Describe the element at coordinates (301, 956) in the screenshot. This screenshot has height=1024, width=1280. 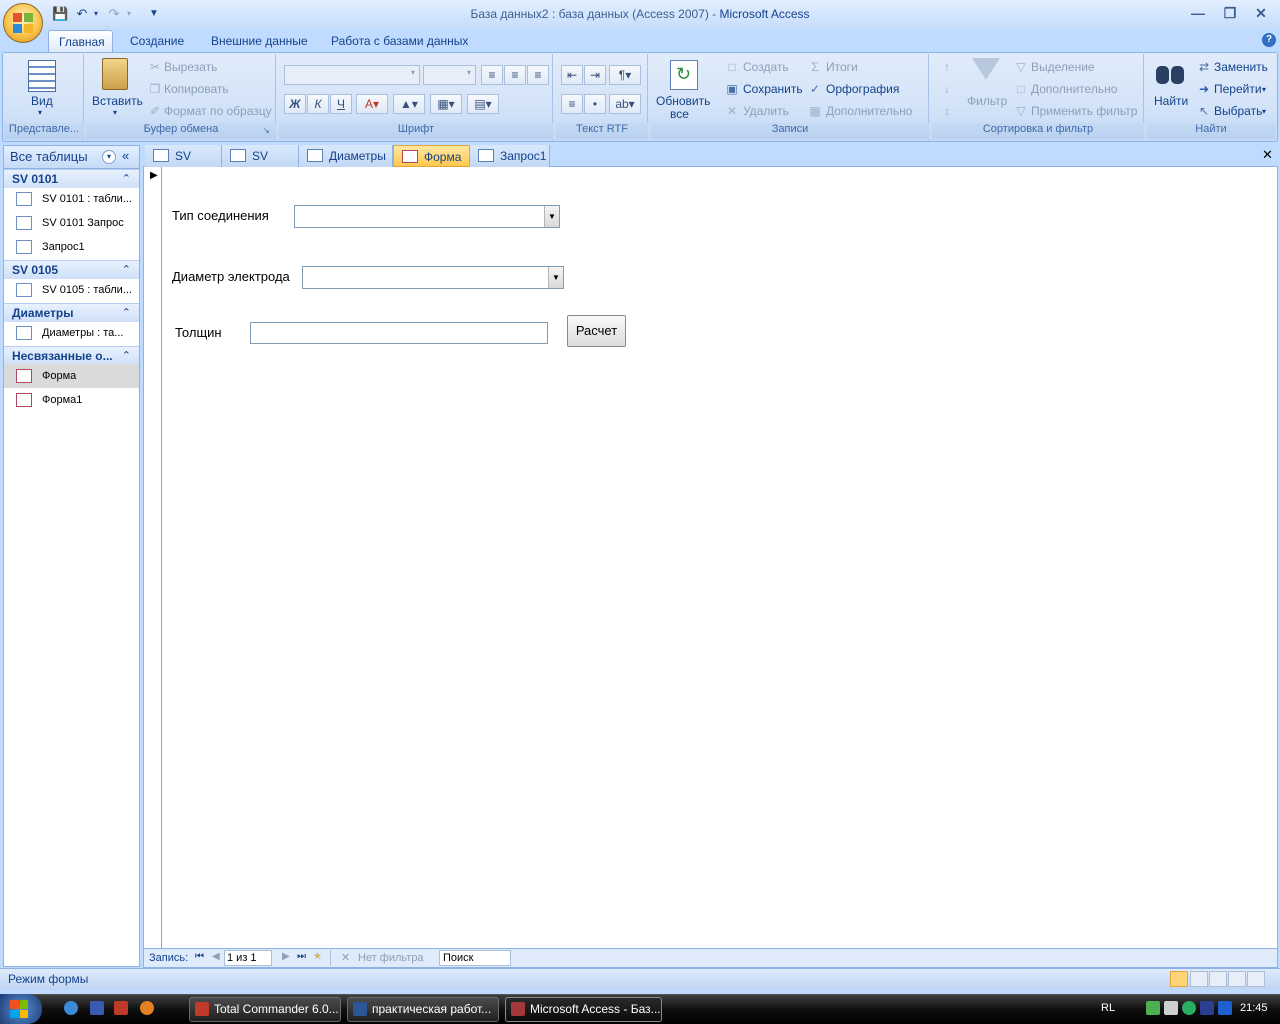
I see `last-record-icon: ⏭` at that location.